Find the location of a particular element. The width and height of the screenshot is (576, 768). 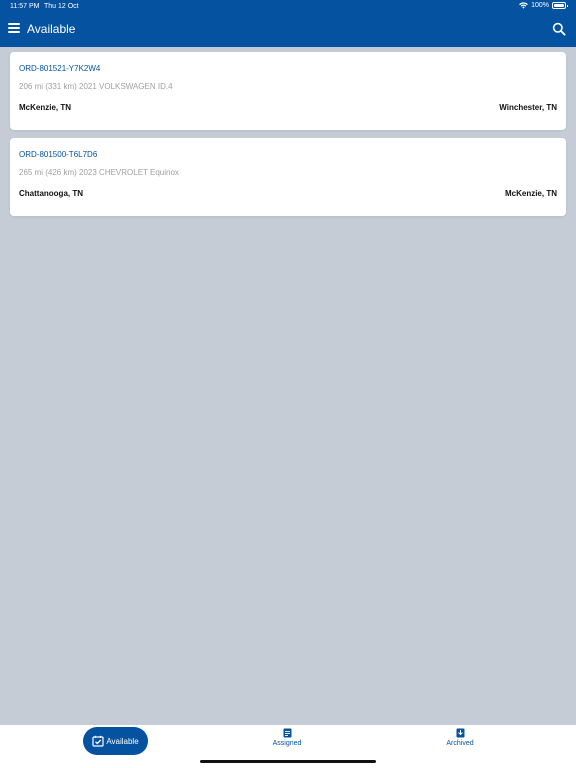

tab-assigned: Assigned is located at coordinates (287, 737).